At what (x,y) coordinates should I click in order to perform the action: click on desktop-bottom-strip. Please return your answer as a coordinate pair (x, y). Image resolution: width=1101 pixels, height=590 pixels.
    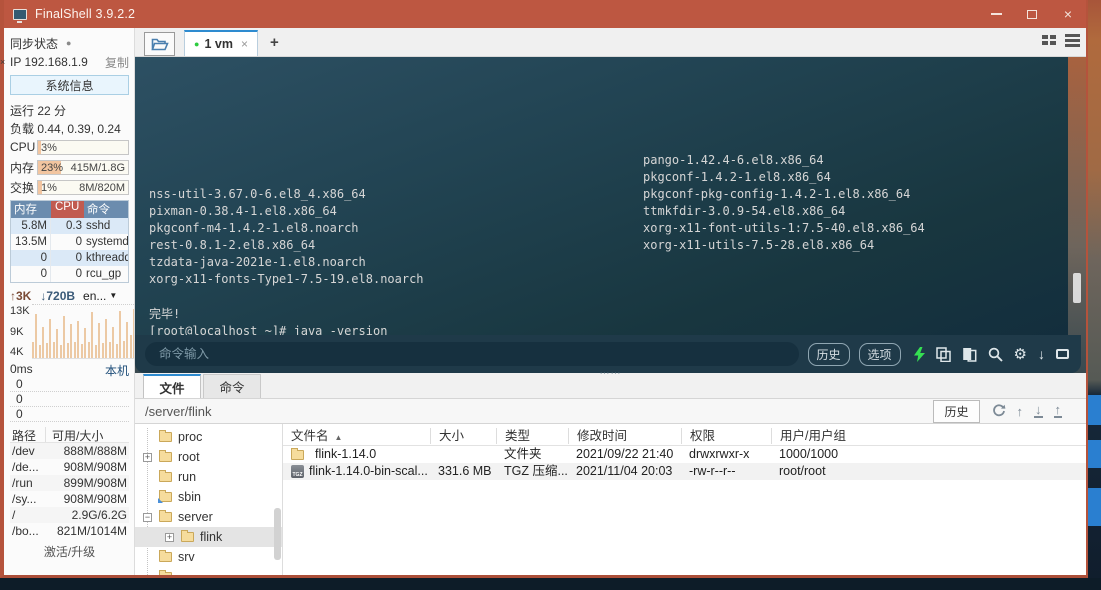
    Looking at the image, I should click on (550, 584).